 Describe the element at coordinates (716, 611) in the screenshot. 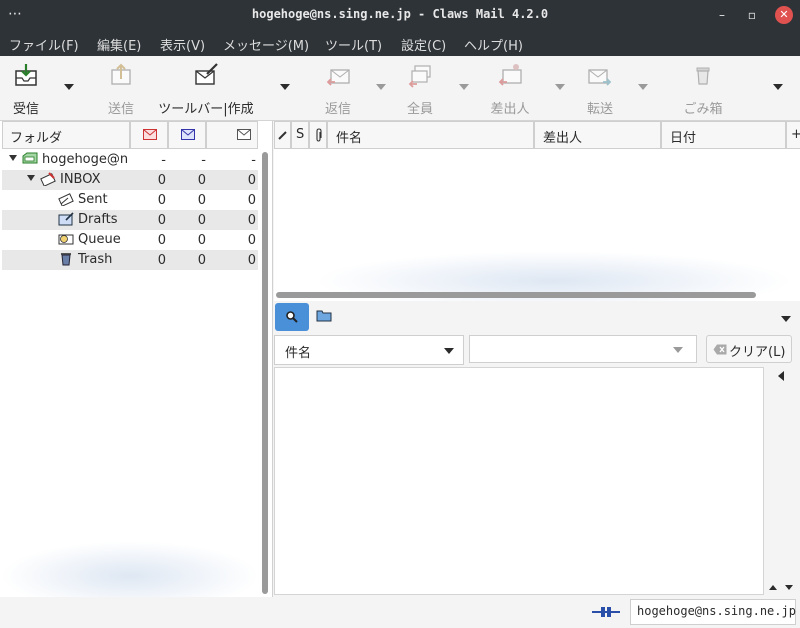

I see `account-status-label: hogehoge@ns.sing.ne.jp` at that location.